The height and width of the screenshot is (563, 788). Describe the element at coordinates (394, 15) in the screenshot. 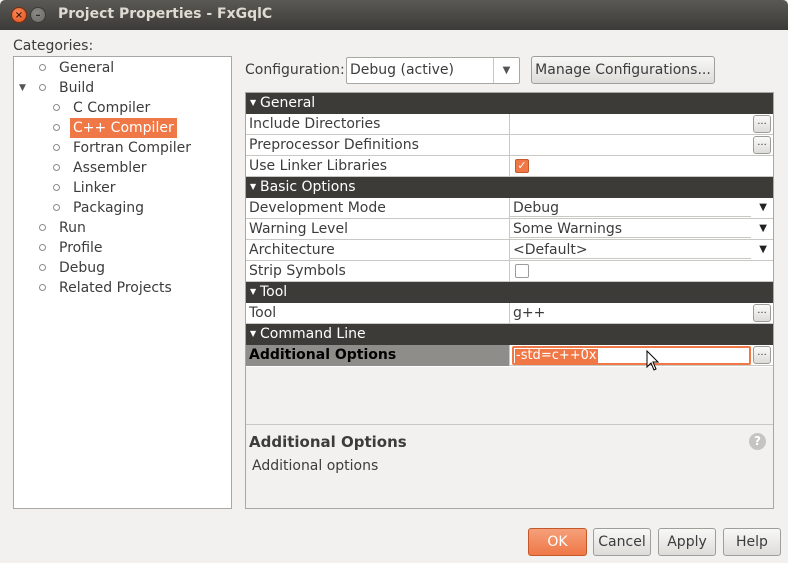

I see `title-bar: × – Project Properties - FxGqlC` at that location.